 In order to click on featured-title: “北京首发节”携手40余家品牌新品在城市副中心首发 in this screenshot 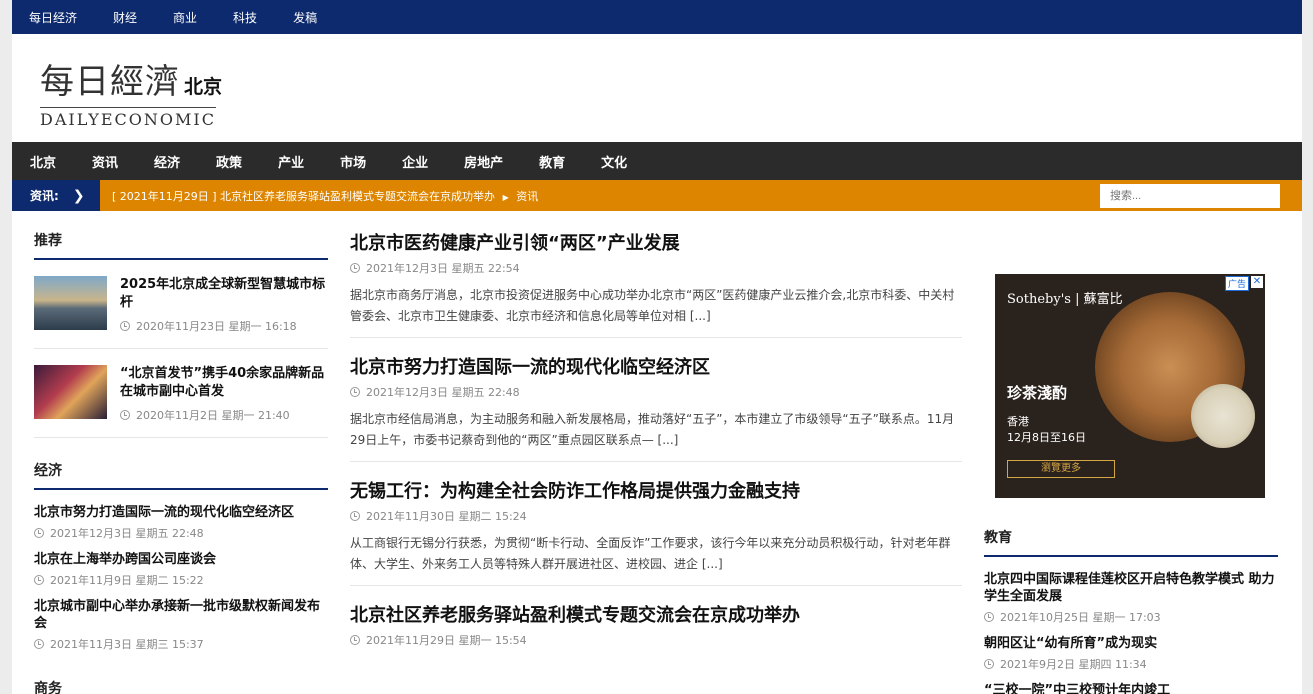, I will do `click(224, 383)`.